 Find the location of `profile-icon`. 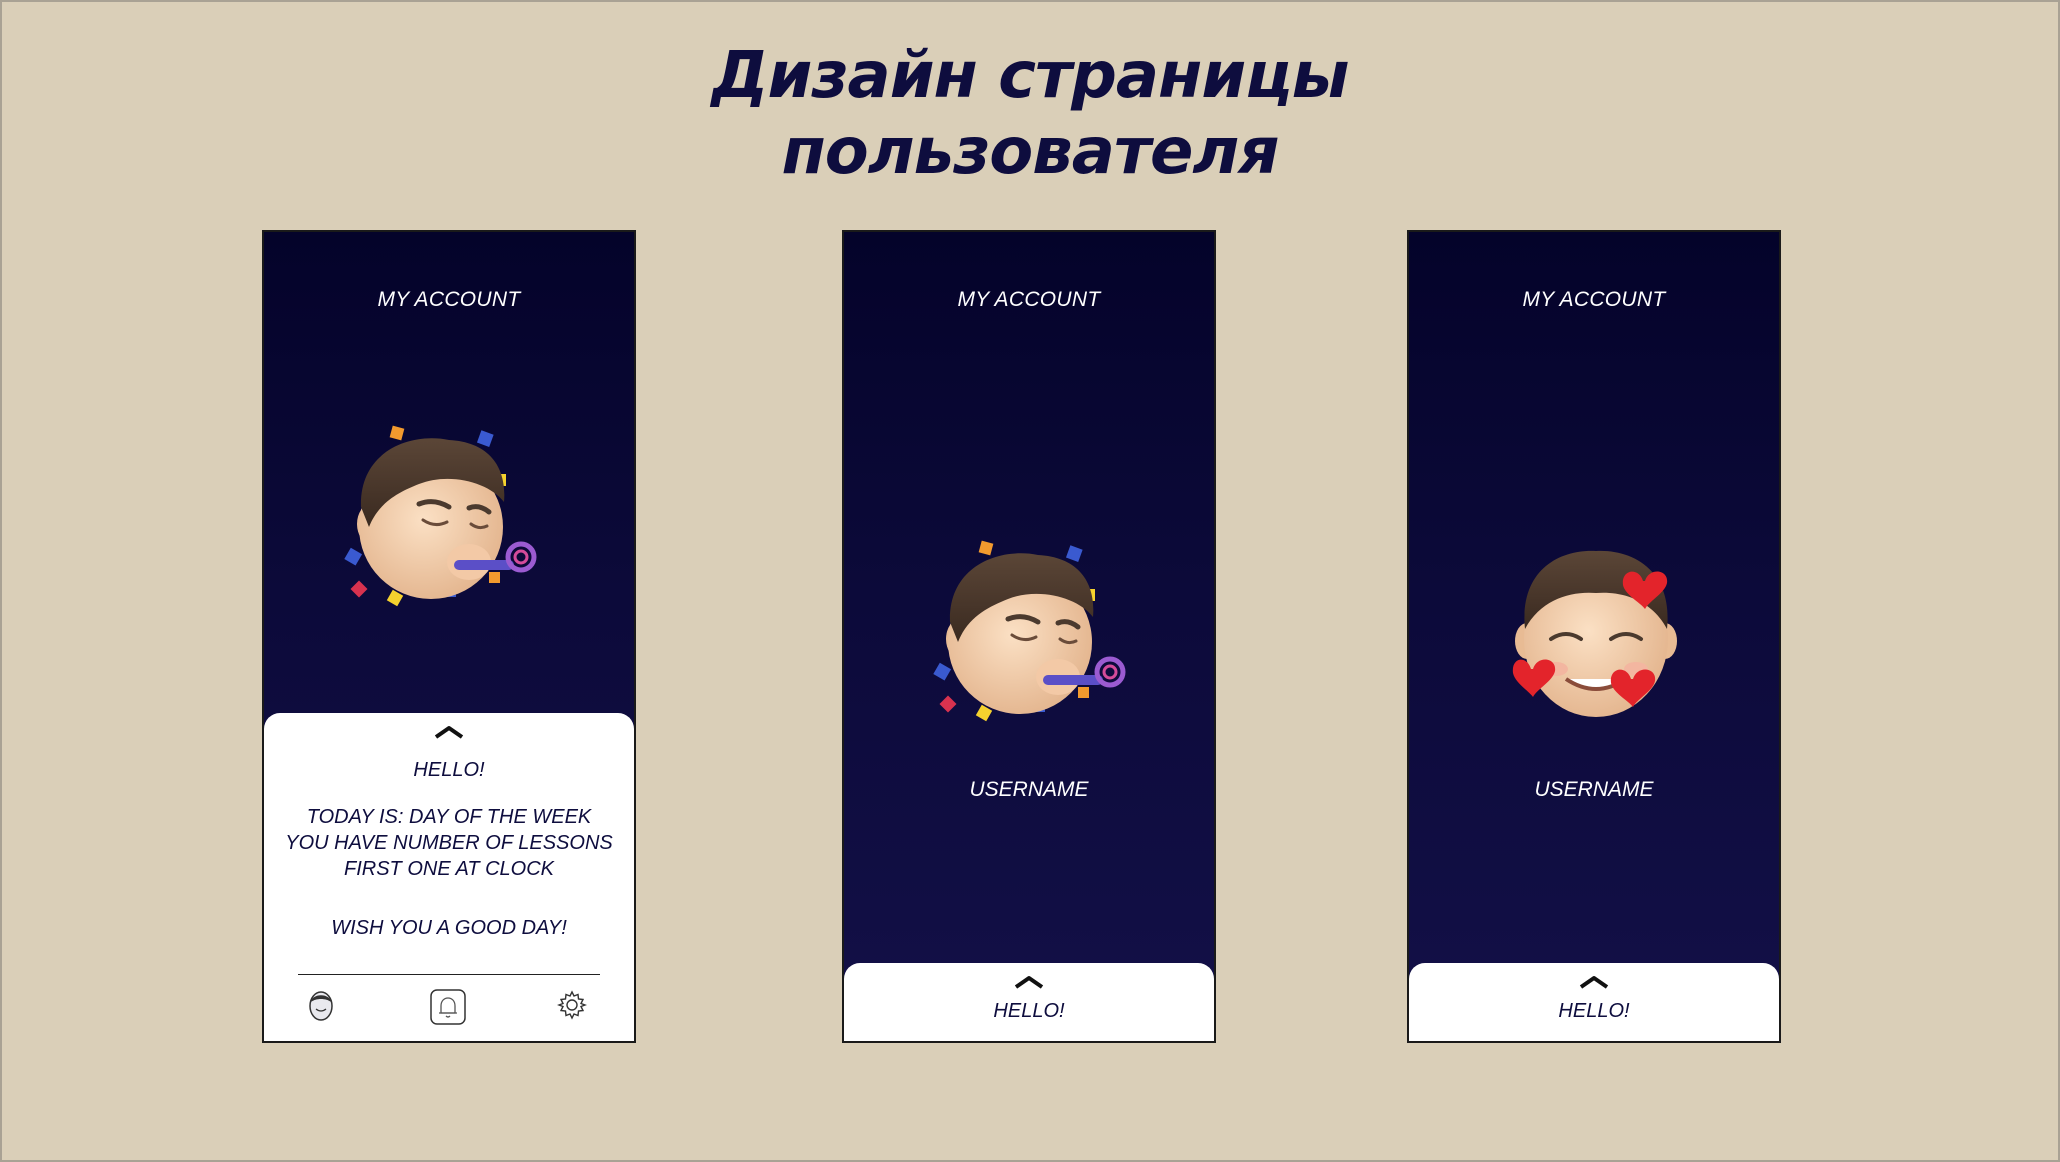

profile-icon is located at coordinates (321, 1006).